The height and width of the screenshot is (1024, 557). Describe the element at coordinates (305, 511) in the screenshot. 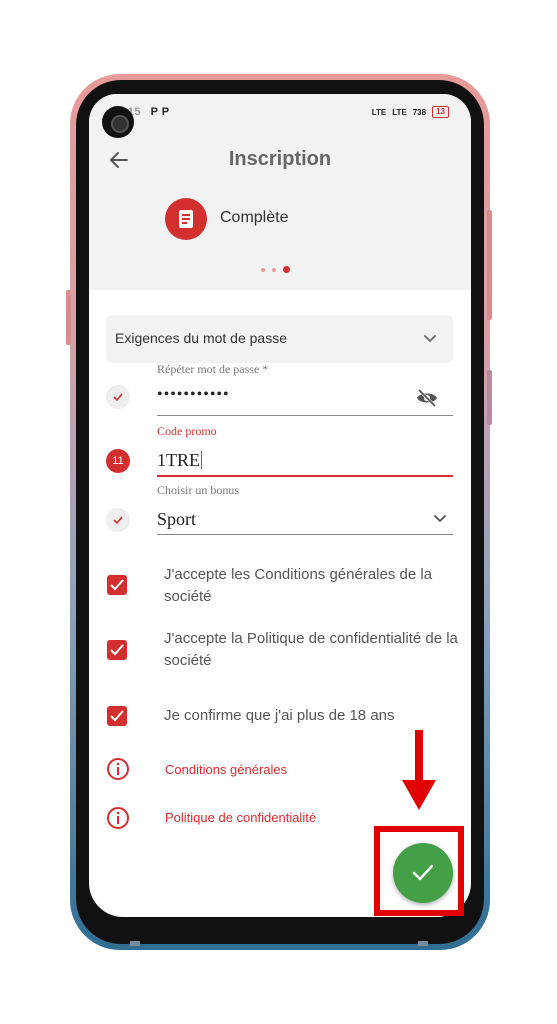

I see `bonus-select: Choisir un bonus Sport` at that location.